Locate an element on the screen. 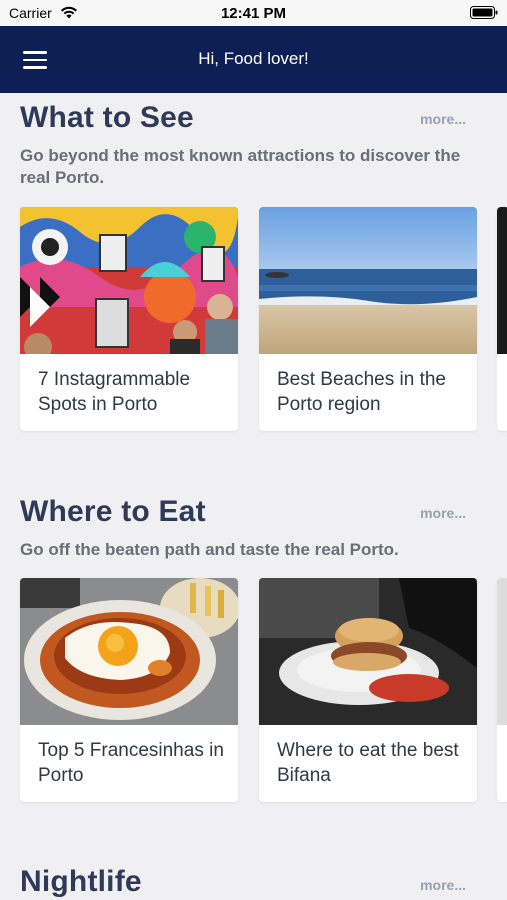 Image resolution: width=507 pixels, height=900 pixels. beach-image is located at coordinates (368, 280).